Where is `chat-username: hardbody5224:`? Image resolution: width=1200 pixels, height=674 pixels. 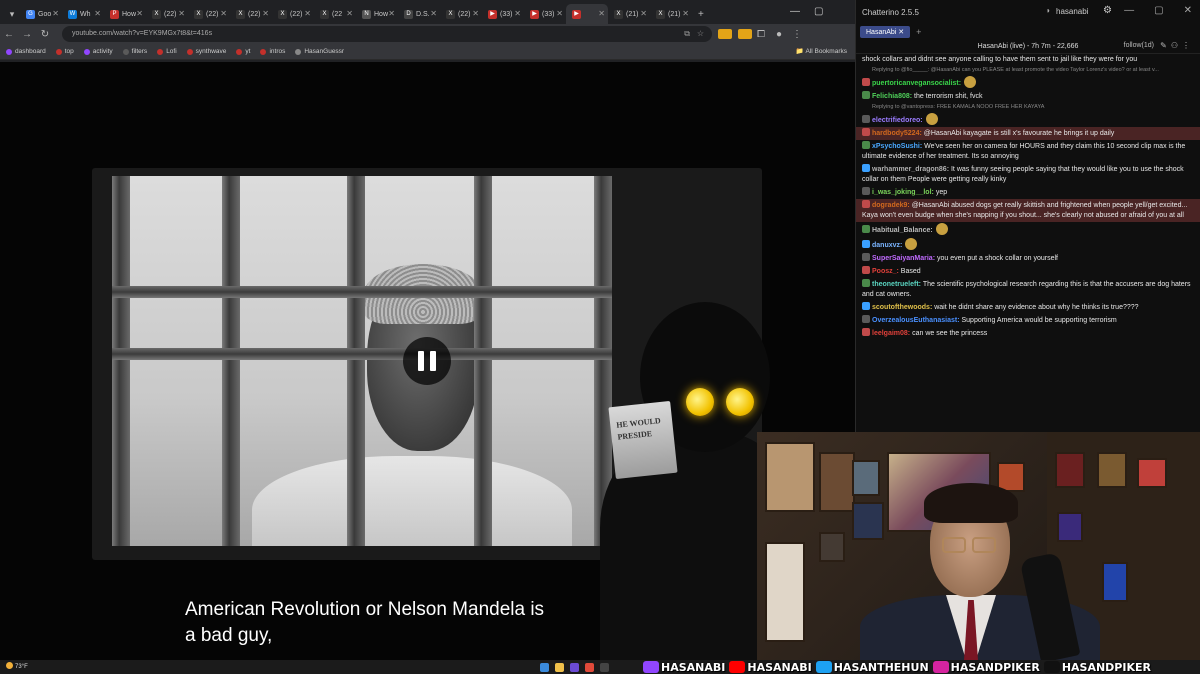 chat-username: hardbody5224: is located at coordinates (897, 133).